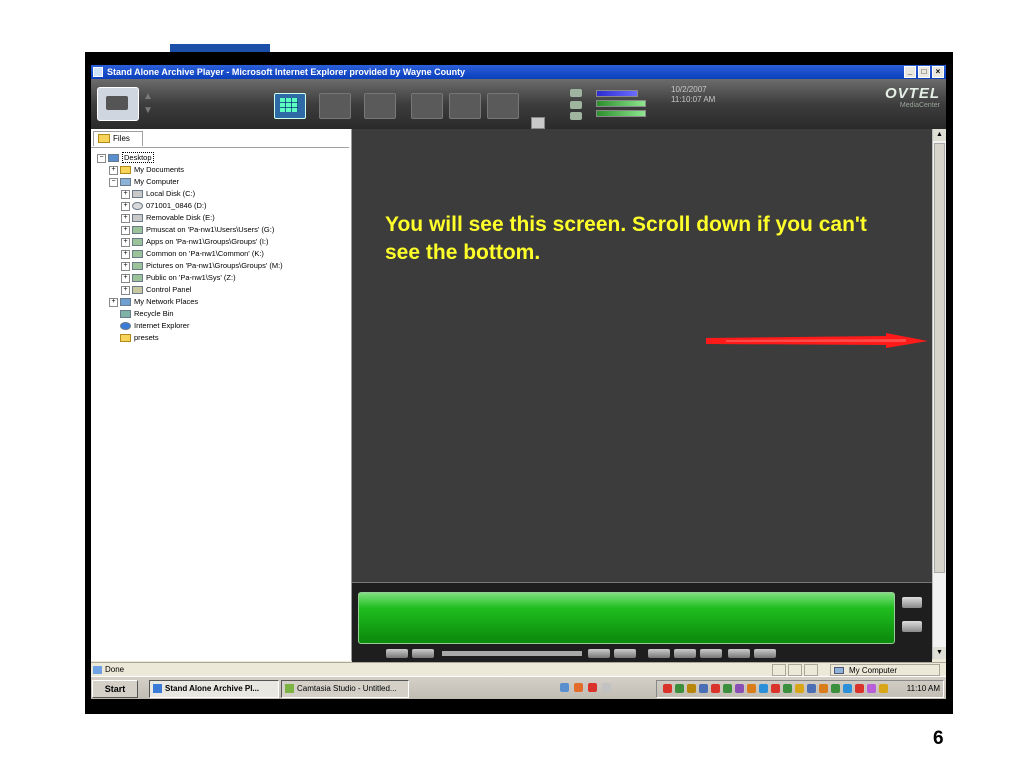 Image resolution: width=1024 pixels, height=768 pixels. What do you see at coordinates (924, 72) in the screenshot?
I see `maximize-button: □` at bounding box center [924, 72].